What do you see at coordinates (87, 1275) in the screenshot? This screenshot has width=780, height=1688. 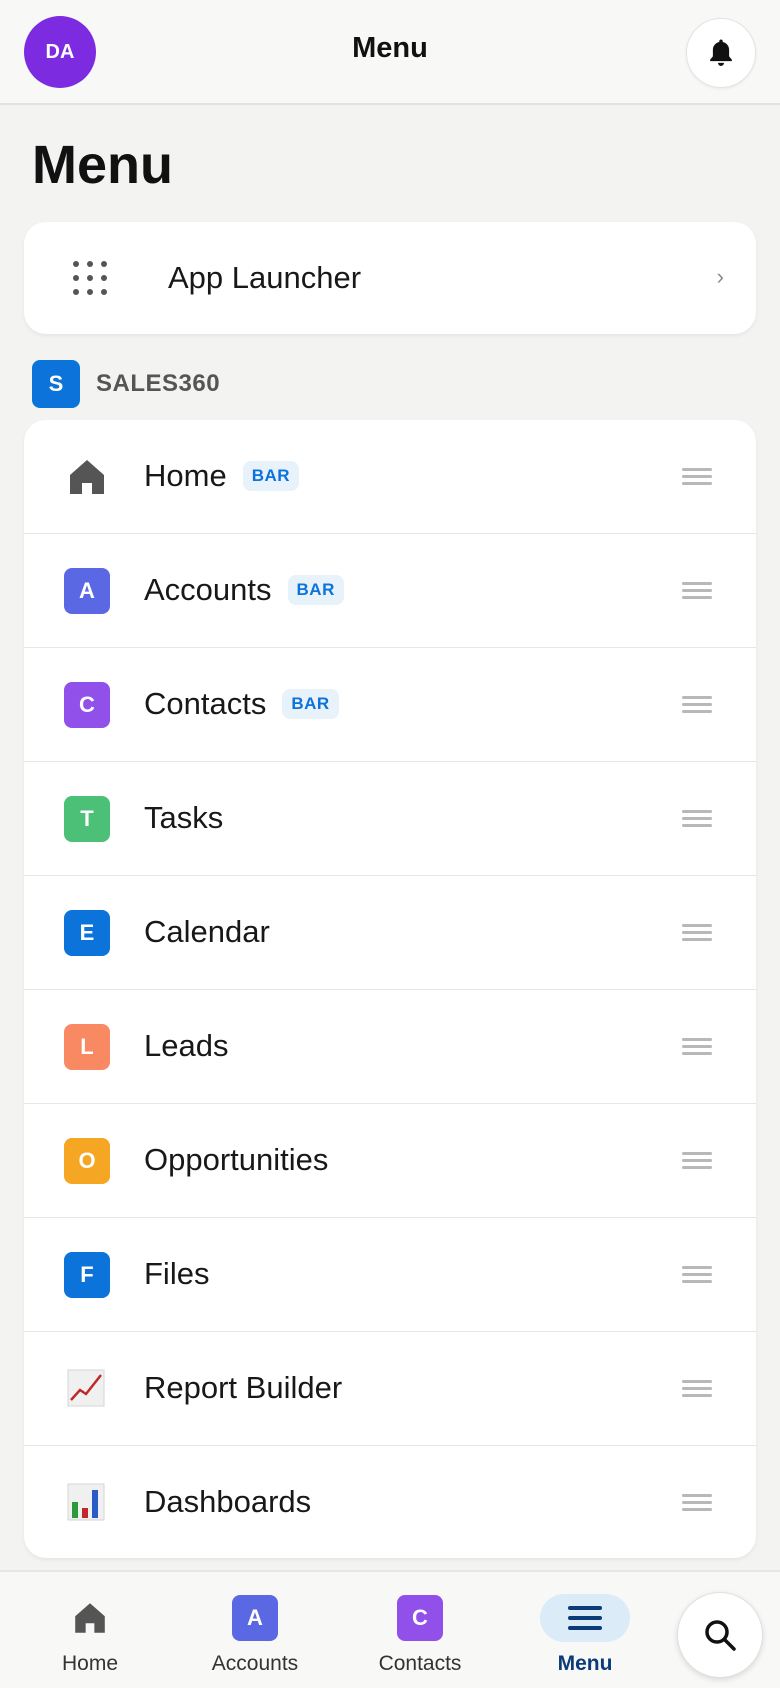 I see `files-icon: F` at bounding box center [87, 1275].